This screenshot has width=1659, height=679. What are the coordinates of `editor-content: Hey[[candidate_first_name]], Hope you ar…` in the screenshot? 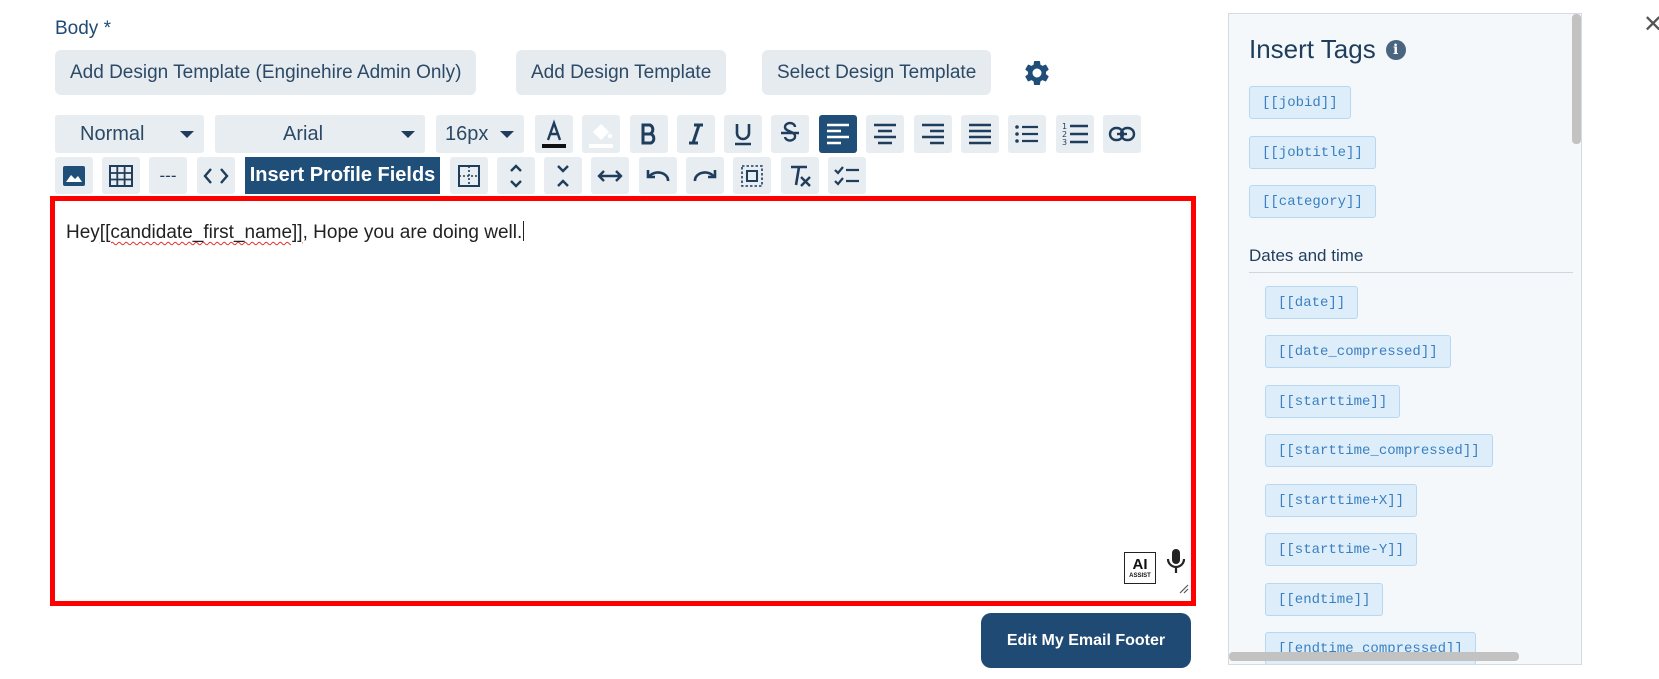 It's located at (295, 232).